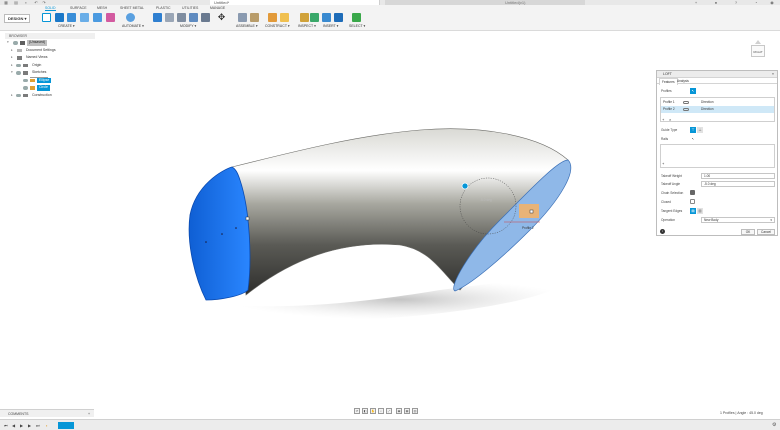 The height and width of the screenshot is (430, 780). What do you see at coordinates (50, 88) in the screenshot?
I see `browser-item-circle-sketch: Circle` at bounding box center [50, 88].